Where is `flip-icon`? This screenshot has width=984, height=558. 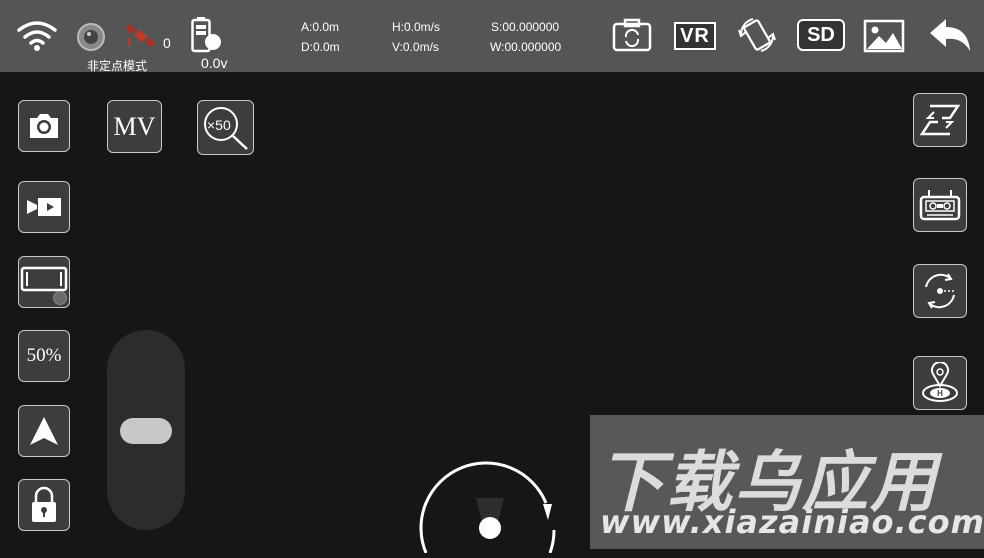
flip-icon is located at coordinates (940, 120).